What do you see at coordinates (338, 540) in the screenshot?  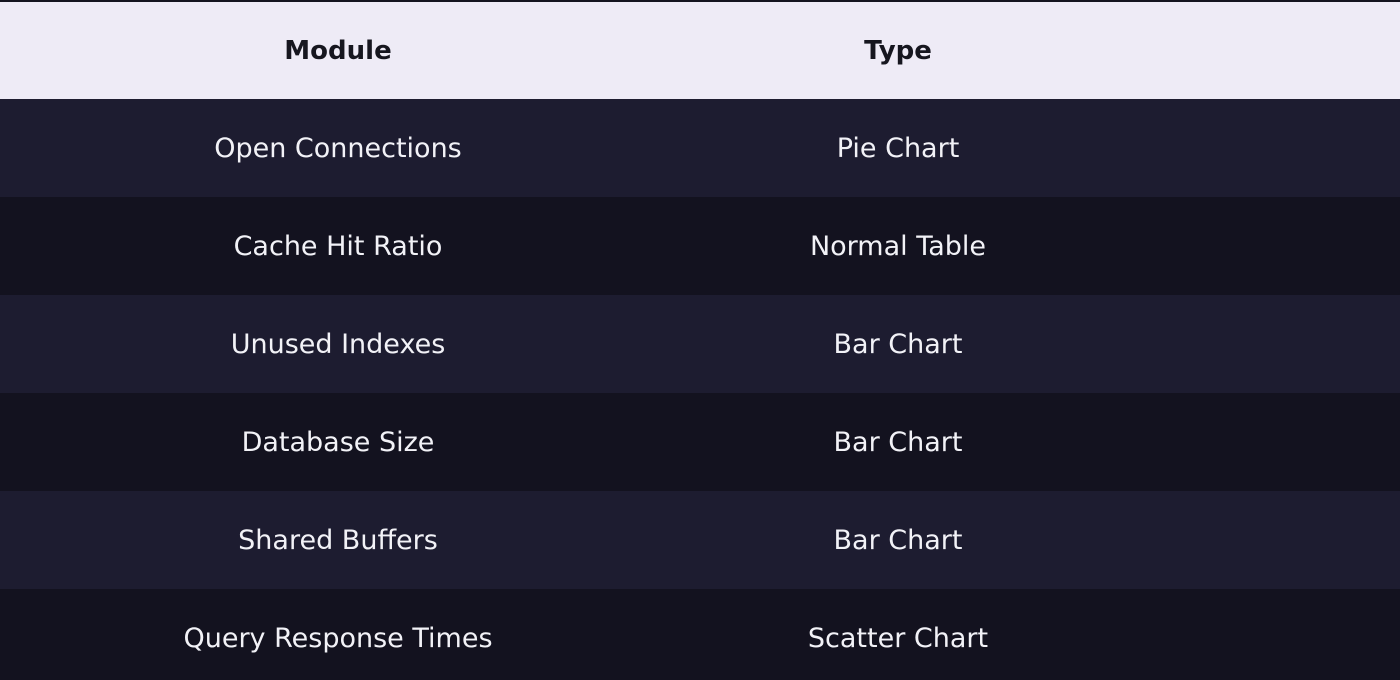 I see `module-cell: Shared Buffers` at bounding box center [338, 540].